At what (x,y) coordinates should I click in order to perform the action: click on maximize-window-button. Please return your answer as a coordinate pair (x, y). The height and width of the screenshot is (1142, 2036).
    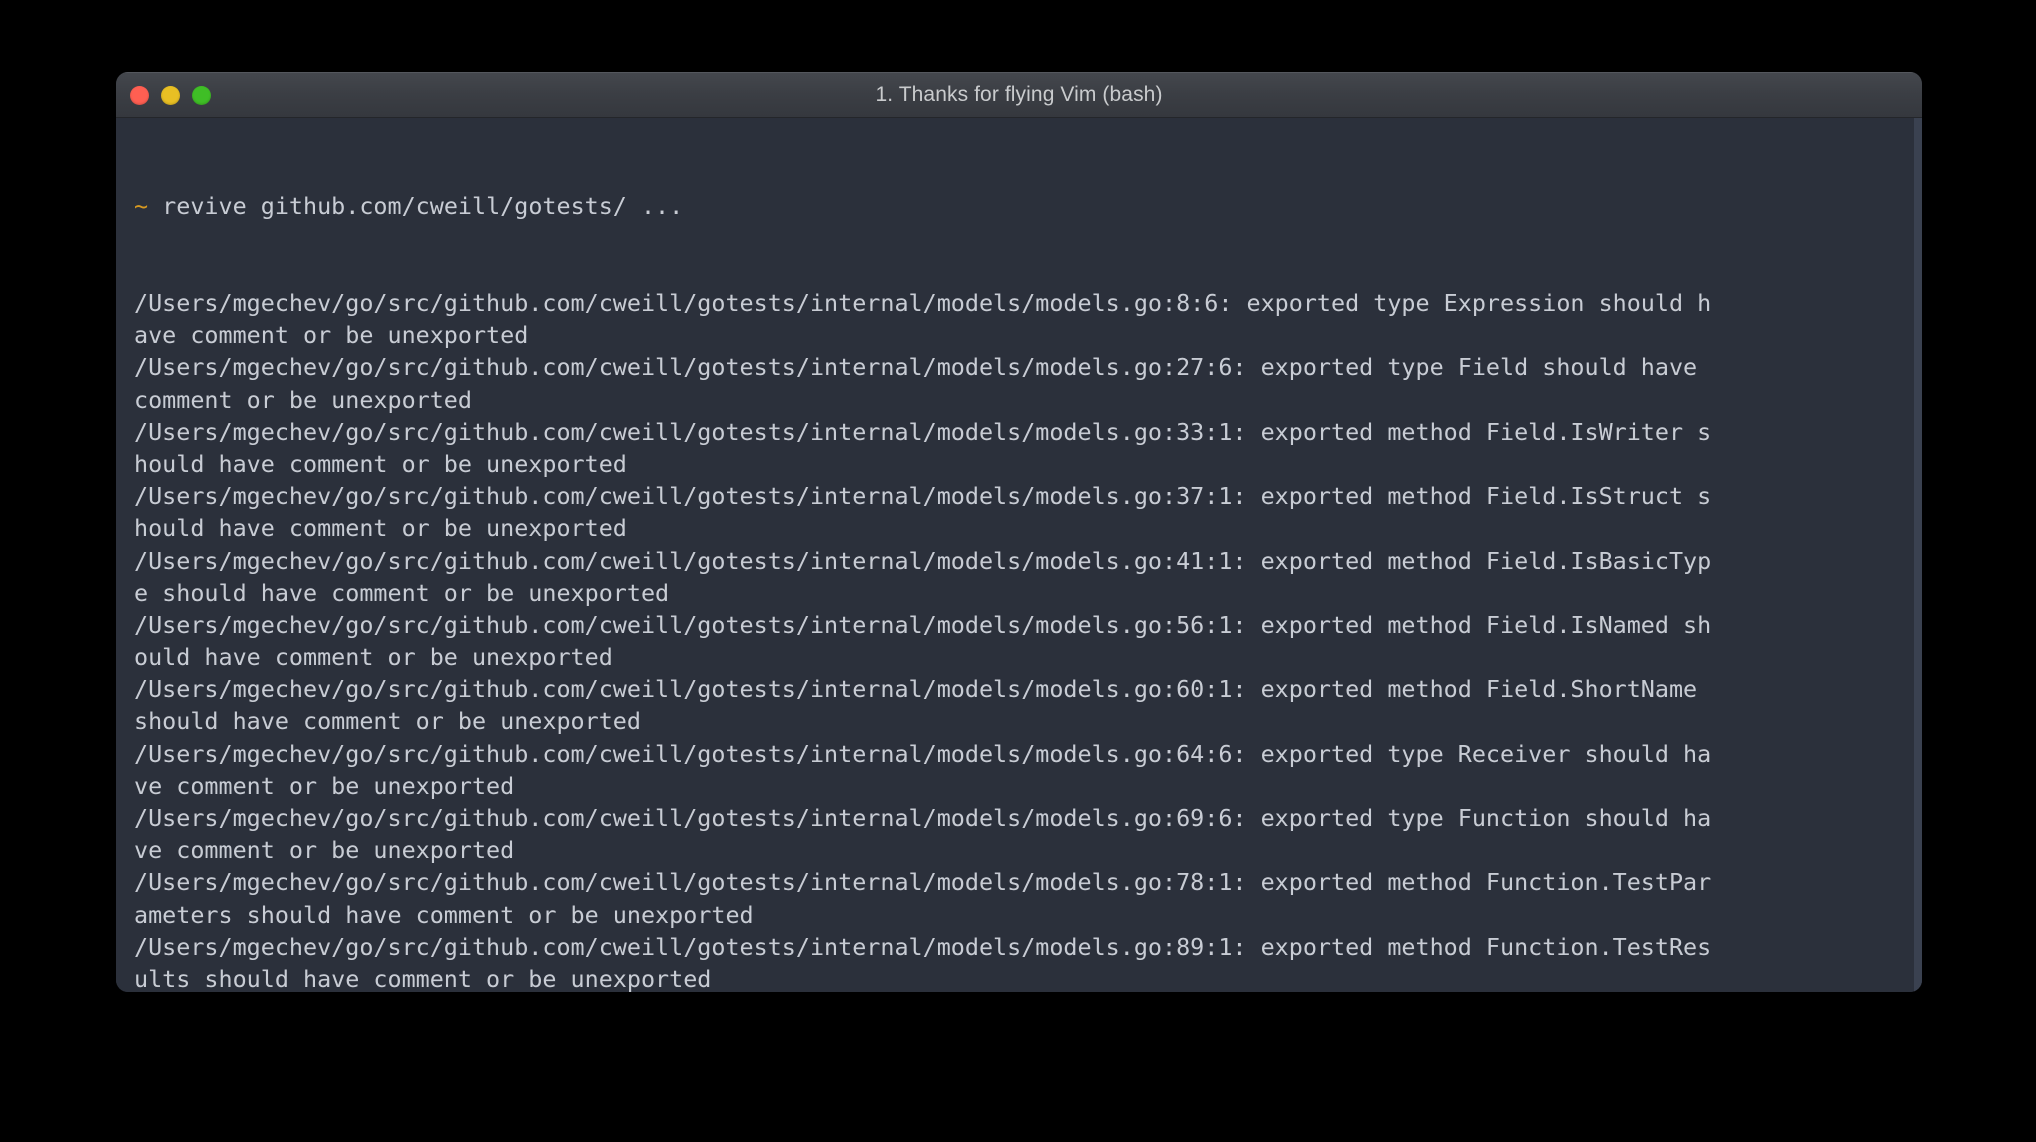
    Looking at the image, I should click on (201, 95).